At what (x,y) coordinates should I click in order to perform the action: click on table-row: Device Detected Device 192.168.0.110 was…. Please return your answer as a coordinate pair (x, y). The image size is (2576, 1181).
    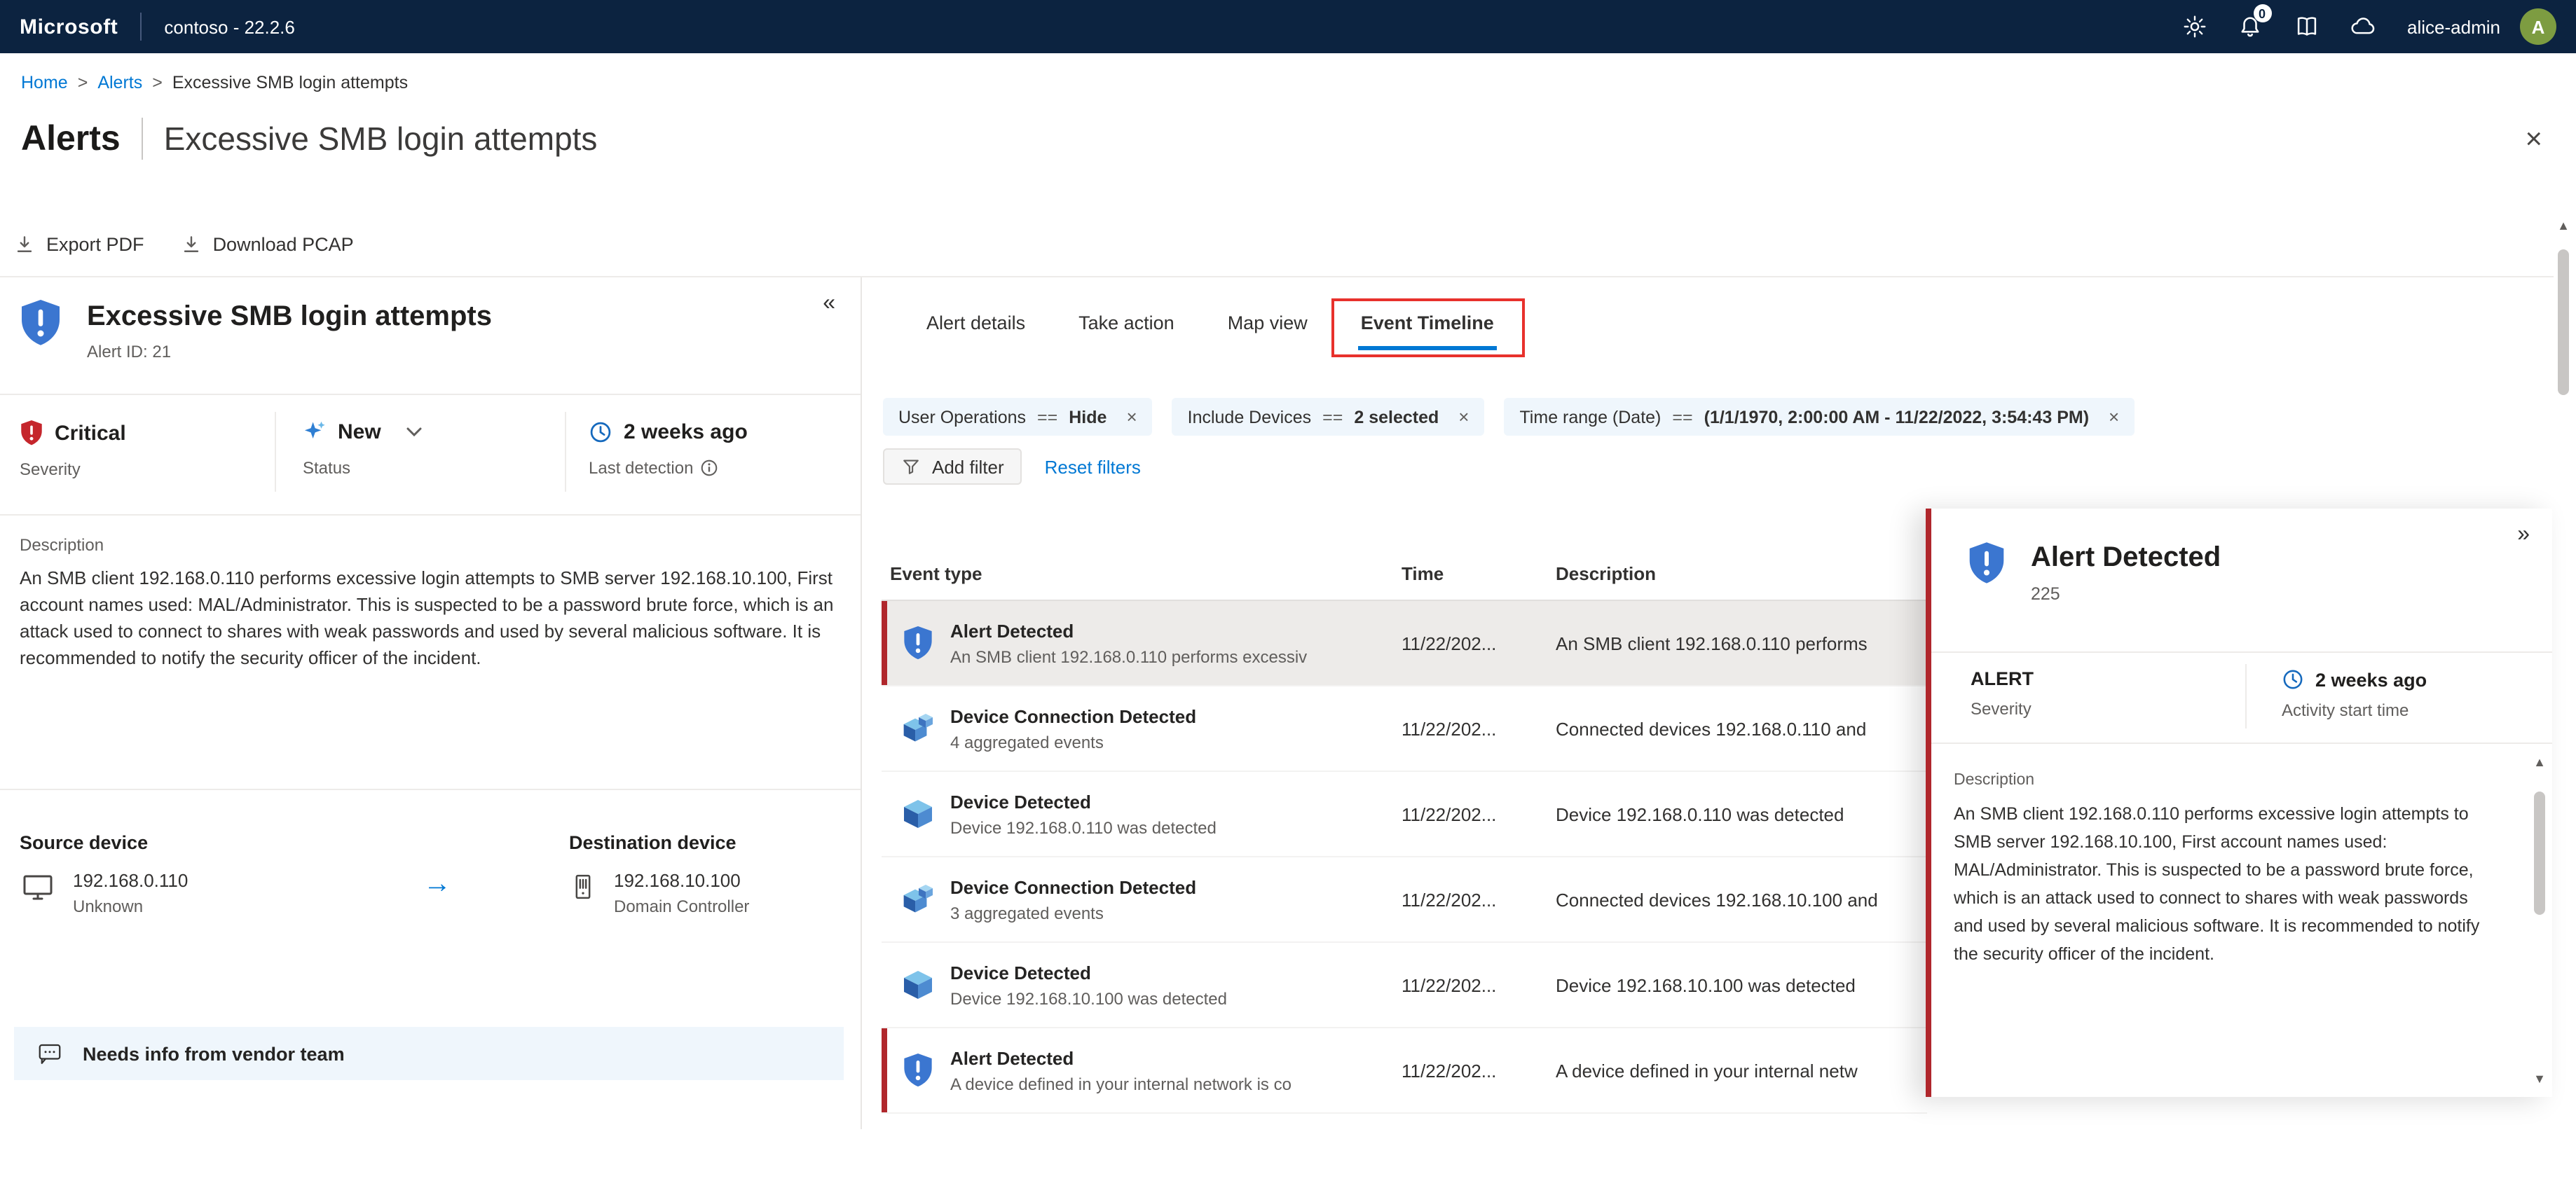
    Looking at the image, I should click on (1404, 814).